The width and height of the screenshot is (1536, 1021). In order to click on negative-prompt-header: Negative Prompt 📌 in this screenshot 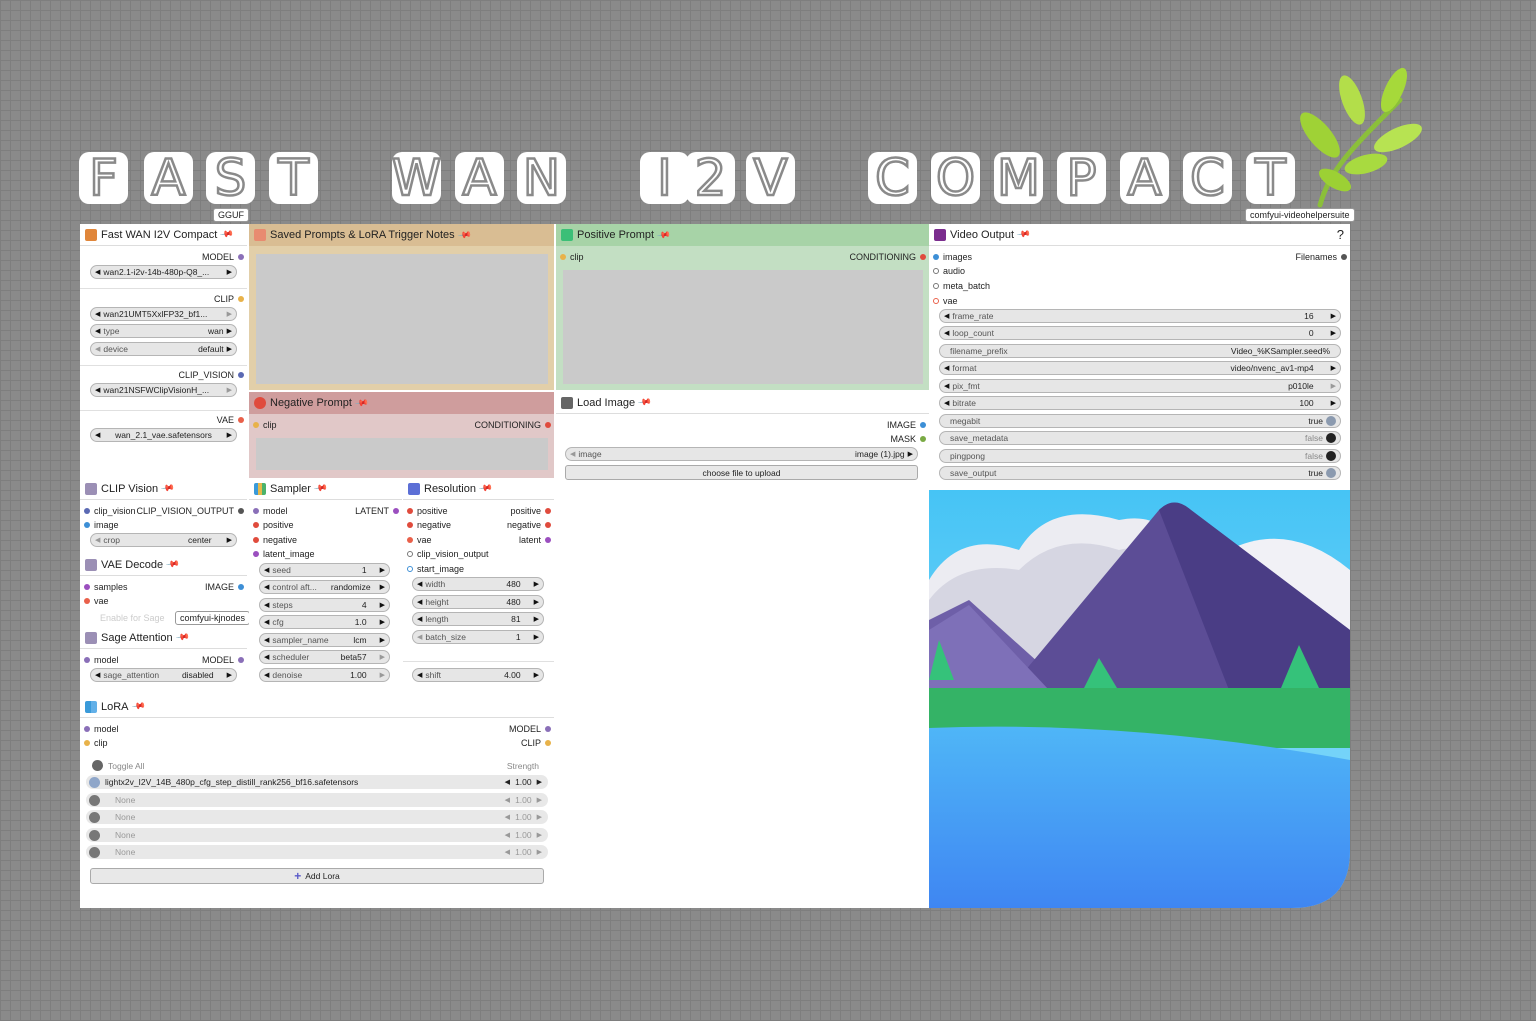, I will do `click(401, 403)`.